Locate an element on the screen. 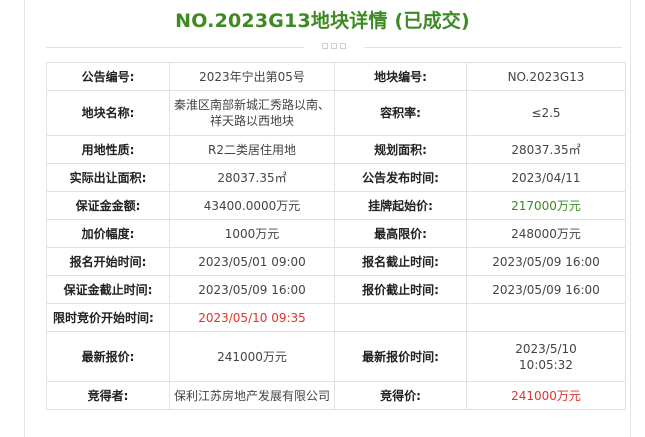 Image resolution: width=645 pixels, height=437 pixels. bid-deadline-label: 报价截止时间: is located at coordinates (400, 289).